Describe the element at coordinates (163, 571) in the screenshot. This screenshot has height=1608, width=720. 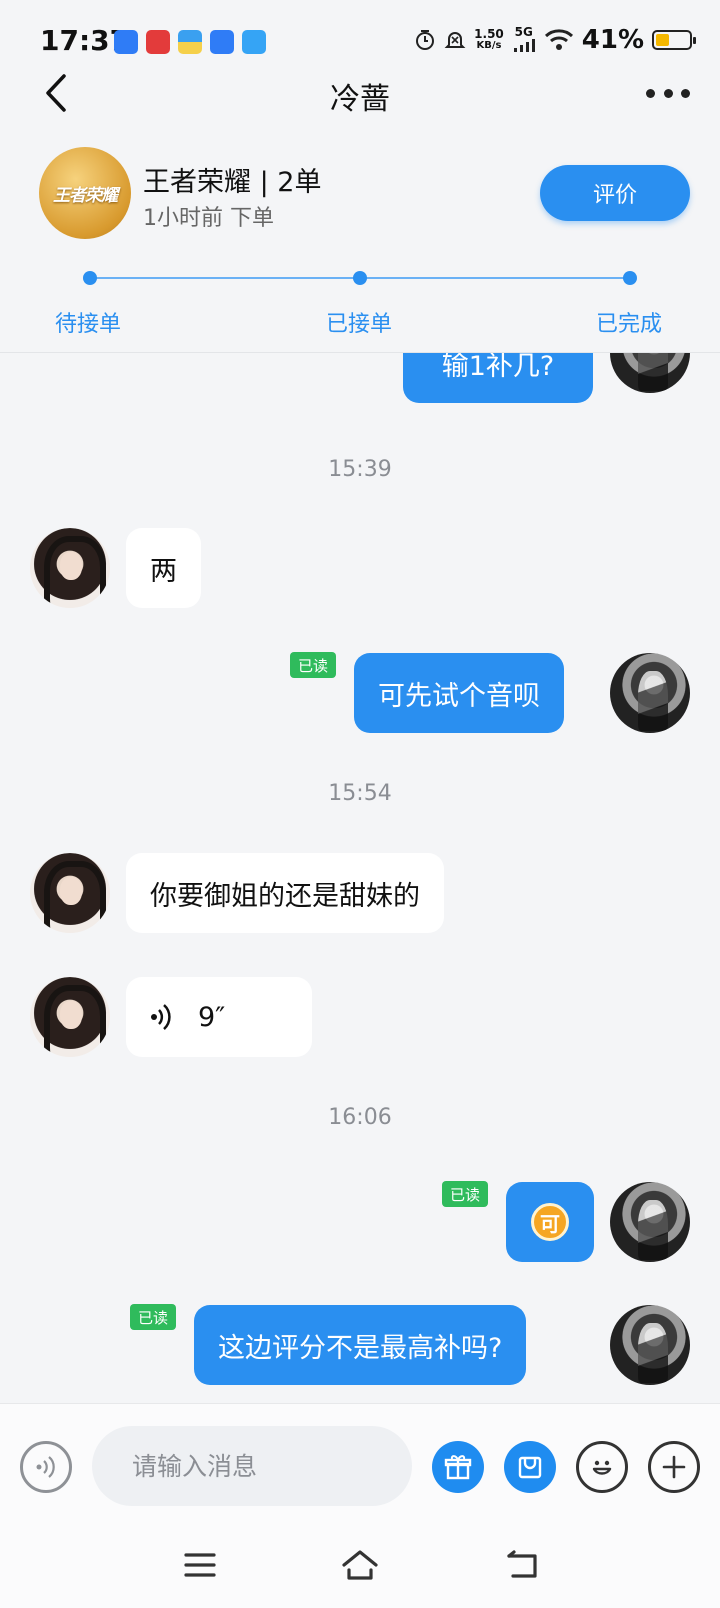
I see `message-text: 两` at that location.